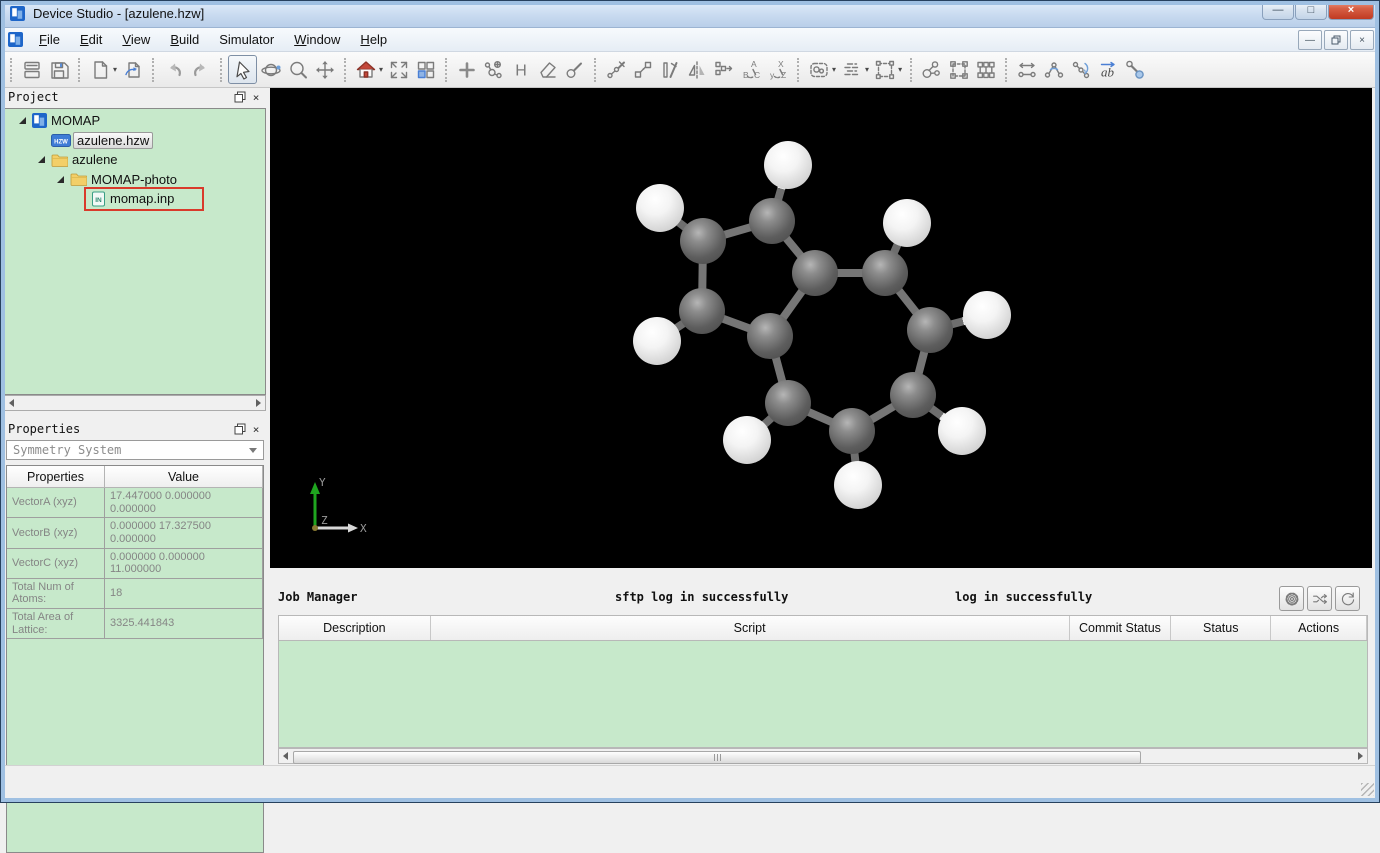 The height and width of the screenshot is (853, 1380). I want to click on save-icon, so click(58, 69).